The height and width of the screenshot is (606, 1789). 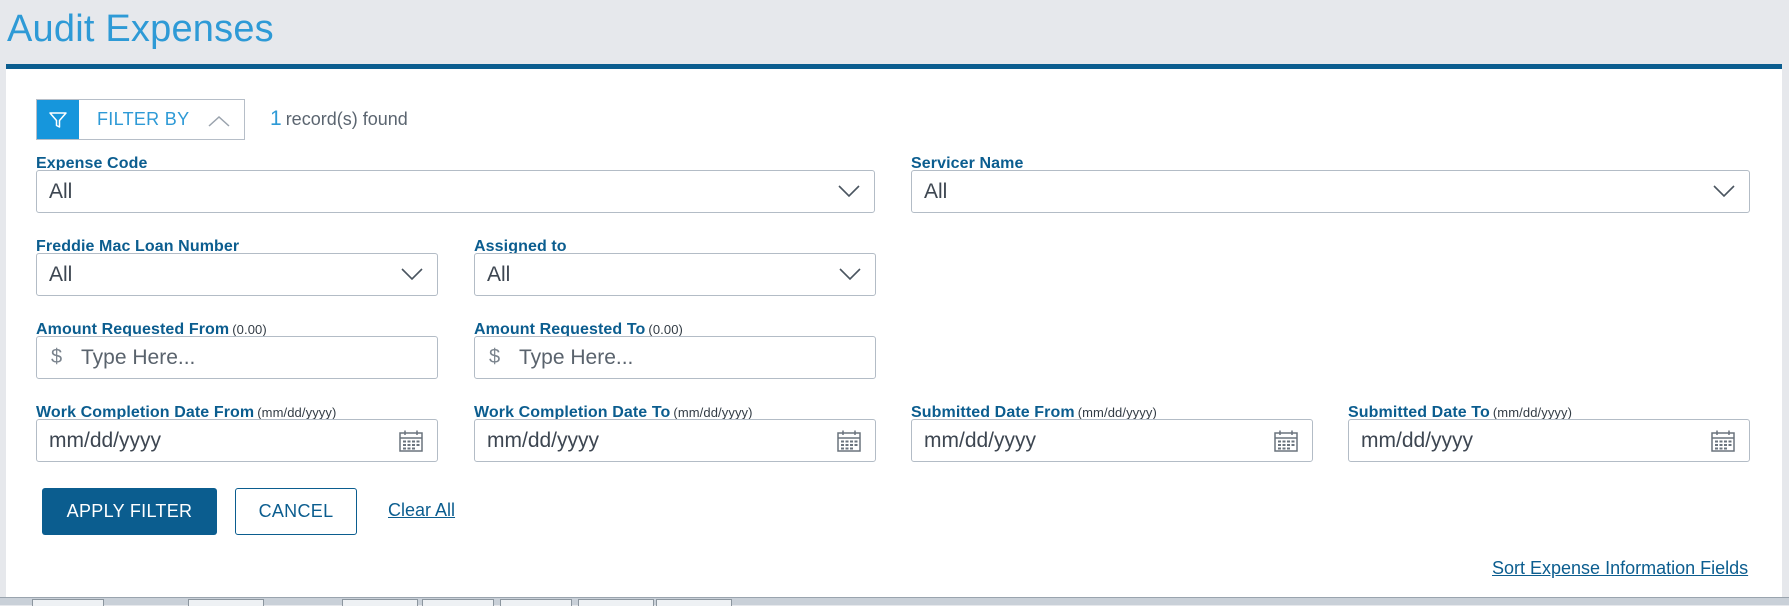 I want to click on records-count: 1, so click(x=276, y=118).